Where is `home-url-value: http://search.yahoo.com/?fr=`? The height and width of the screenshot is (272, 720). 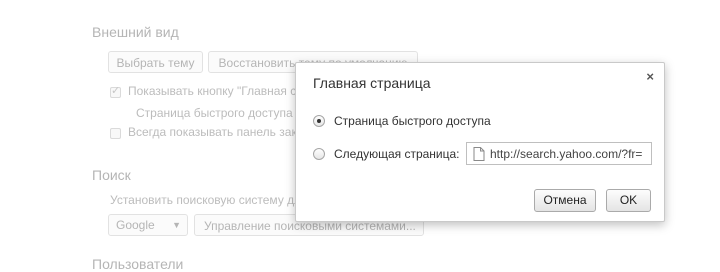
home-url-value: http://search.yahoo.com/?fr= is located at coordinates (566, 153).